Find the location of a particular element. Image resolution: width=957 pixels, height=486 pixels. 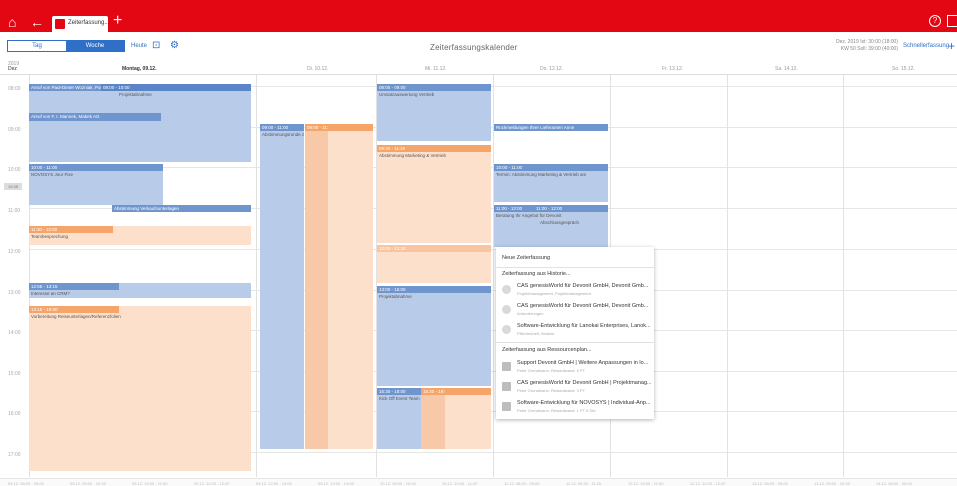

menu-item-subtitle: Anforderungen is located at coordinates (530, 313).